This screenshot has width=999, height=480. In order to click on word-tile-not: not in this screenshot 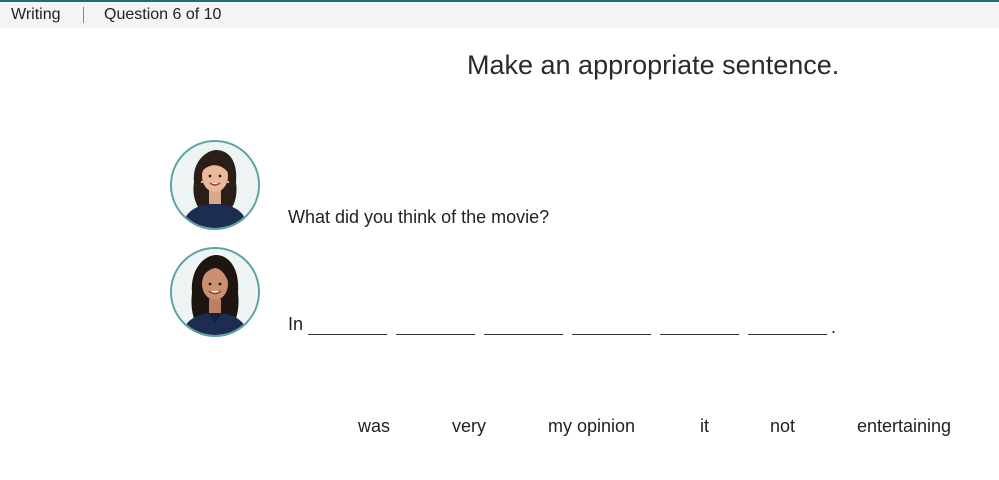, I will do `click(782, 426)`.